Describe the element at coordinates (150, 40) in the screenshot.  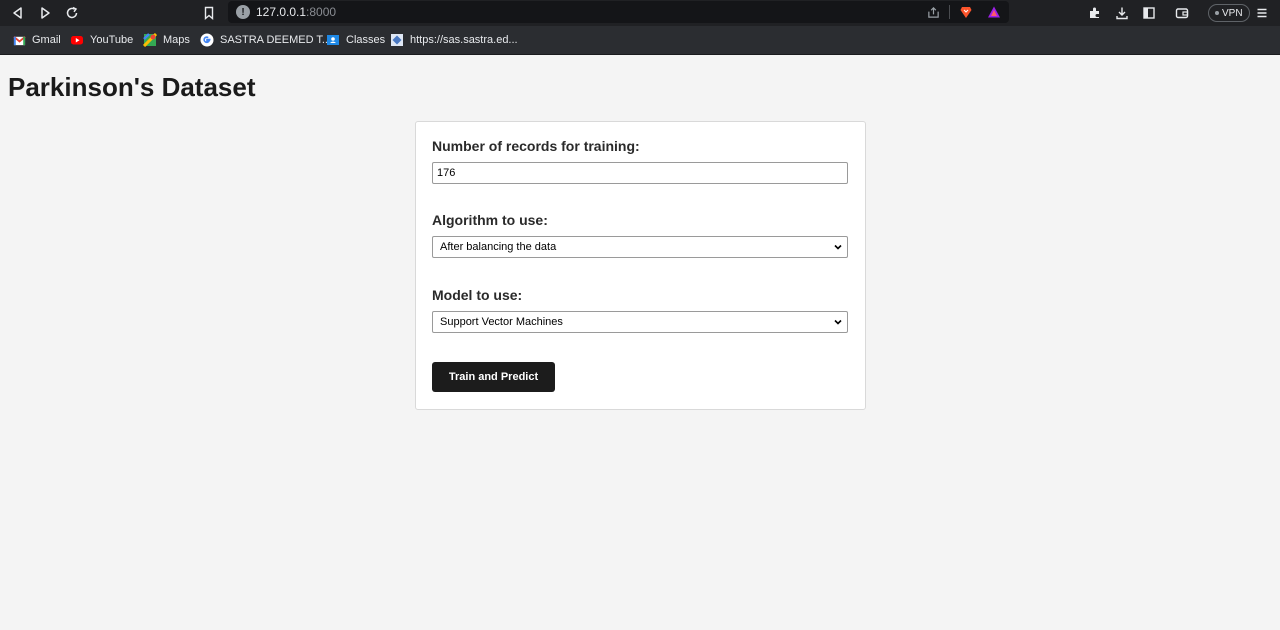
I see `maps-icon` at that location.